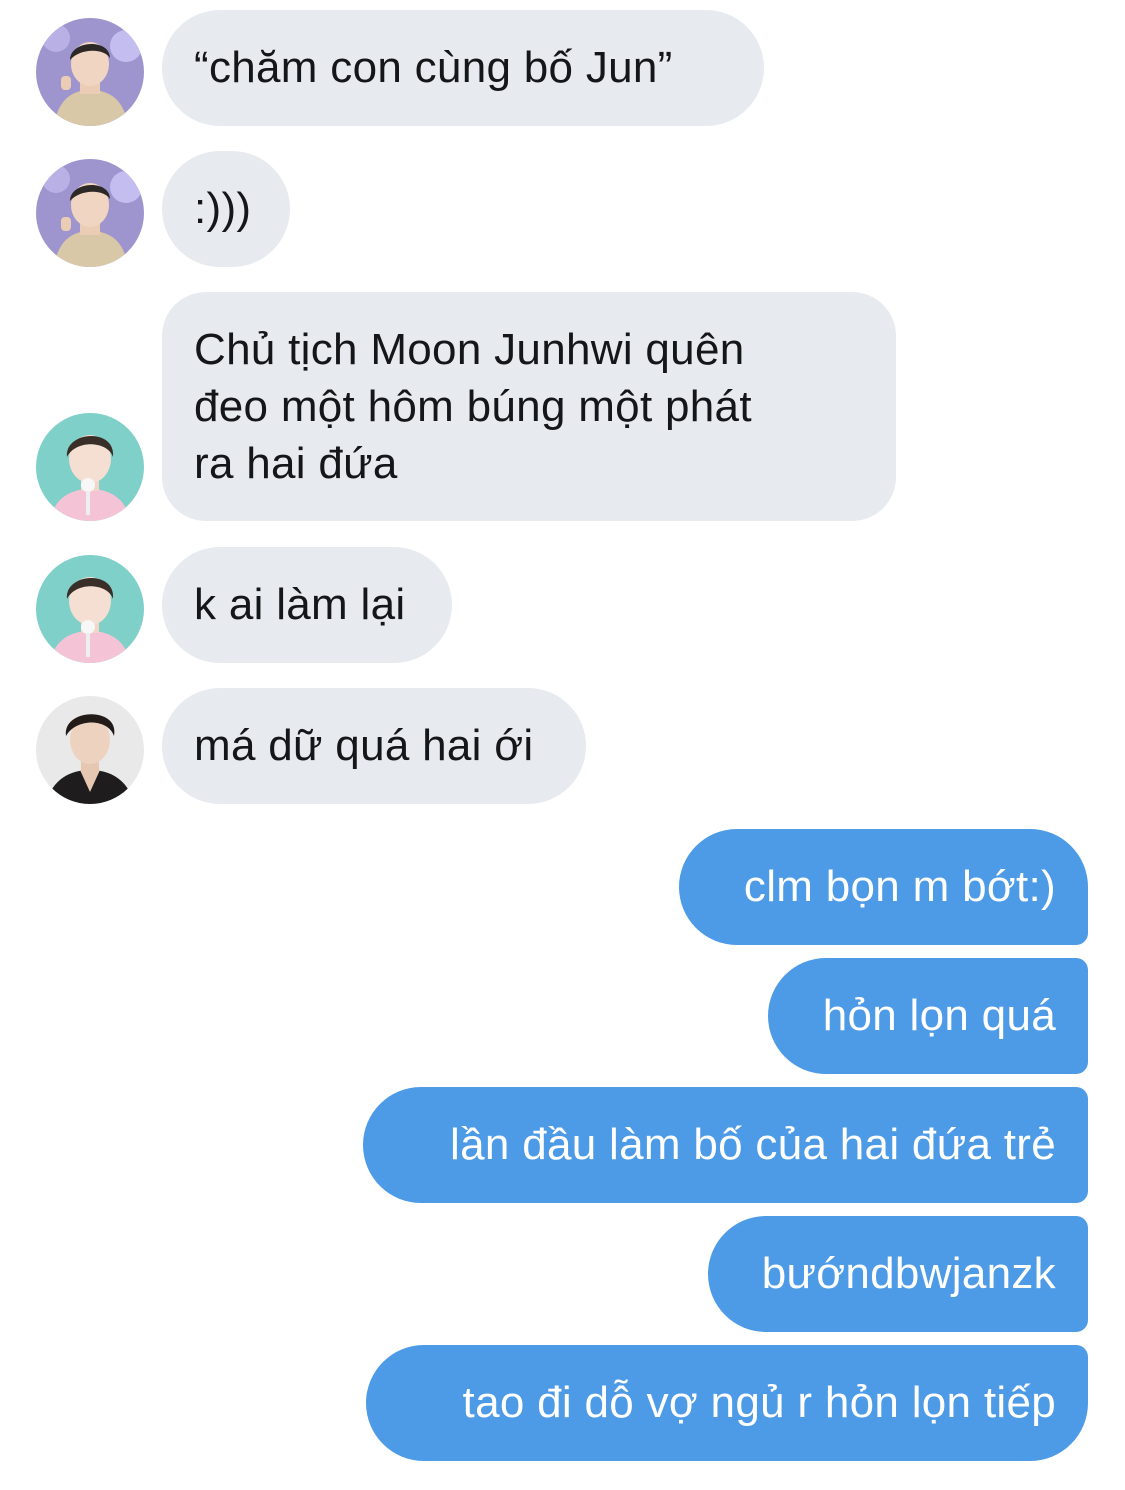  Describe the element at coordinates (433, 67) in the screenshot. I see `message-text: “chăm con cùng bố Jun”` at that location.